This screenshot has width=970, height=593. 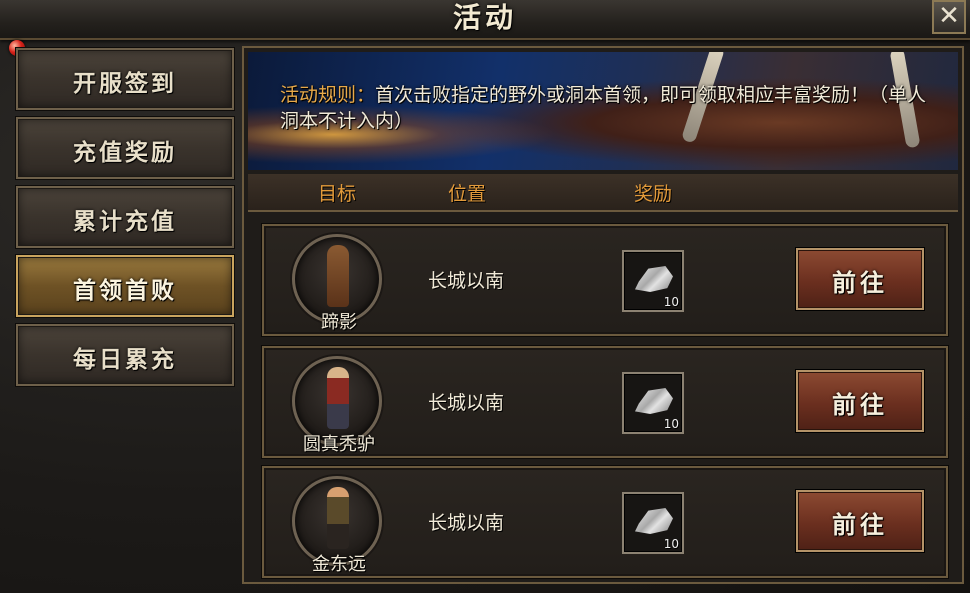 I want to click on tab-server-checkin: 开服签到, so click(x=125, y=79).